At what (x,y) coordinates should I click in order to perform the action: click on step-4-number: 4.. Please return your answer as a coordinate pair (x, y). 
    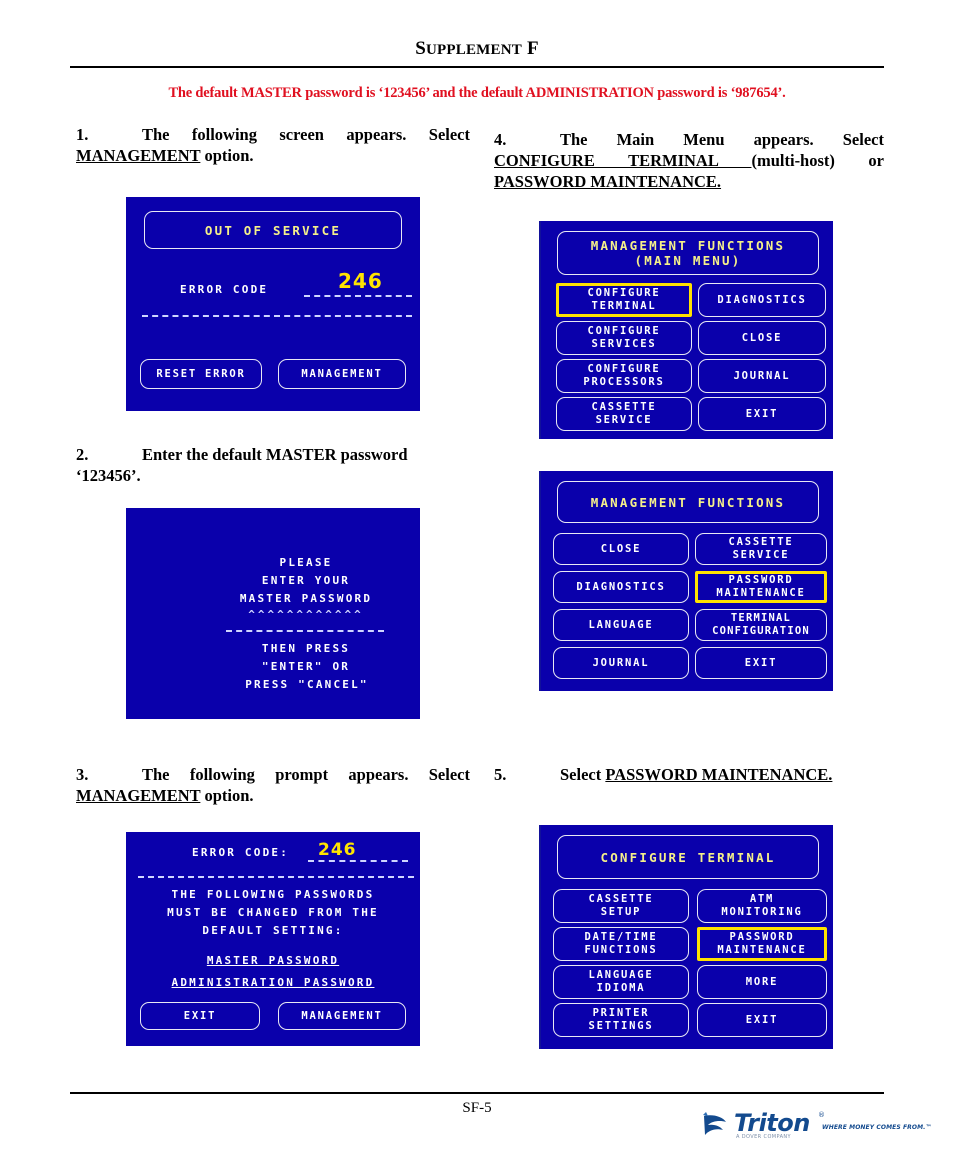
    Looking at the image, I should click on (500, 139).